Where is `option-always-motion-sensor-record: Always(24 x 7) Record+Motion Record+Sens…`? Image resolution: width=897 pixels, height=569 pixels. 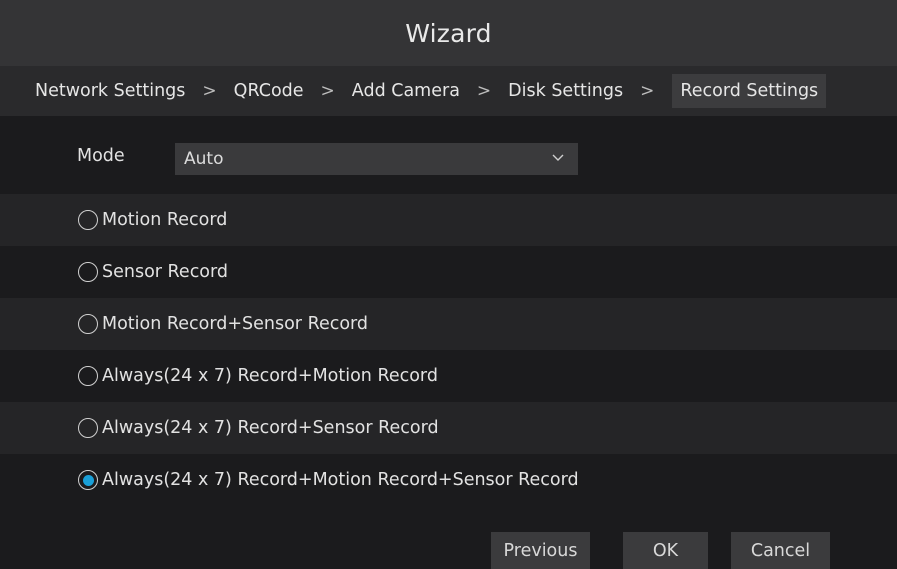
option-always-motion-sensor-record: Always(24 x 7) Record+Motion Record+Sens… is located at coordinates (448, 480).